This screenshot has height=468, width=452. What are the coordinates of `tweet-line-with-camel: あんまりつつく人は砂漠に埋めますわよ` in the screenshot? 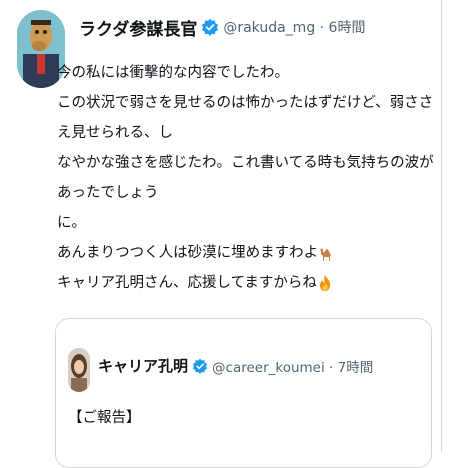 It's located at (247, 253).